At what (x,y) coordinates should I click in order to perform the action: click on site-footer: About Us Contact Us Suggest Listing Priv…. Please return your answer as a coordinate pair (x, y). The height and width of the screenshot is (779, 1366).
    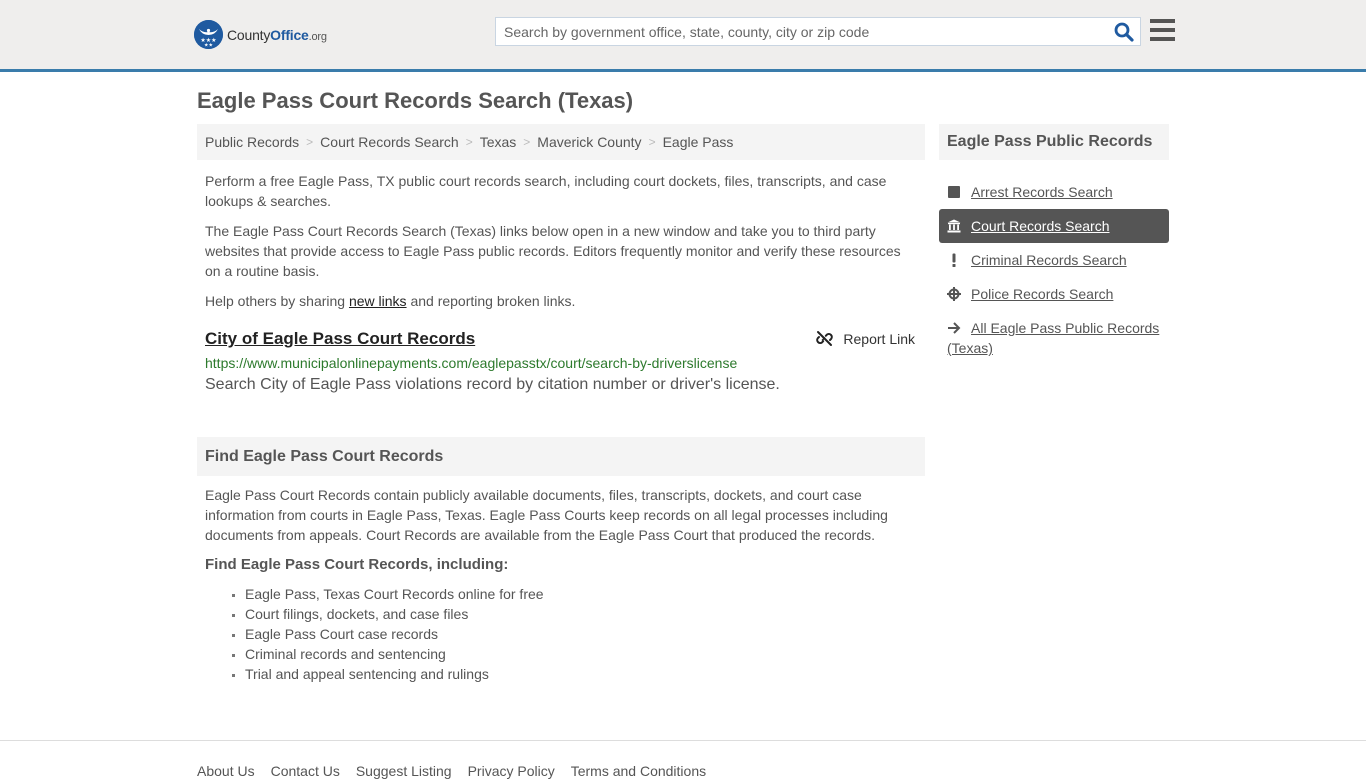
    Looking at the image, I should click on (683, 759).